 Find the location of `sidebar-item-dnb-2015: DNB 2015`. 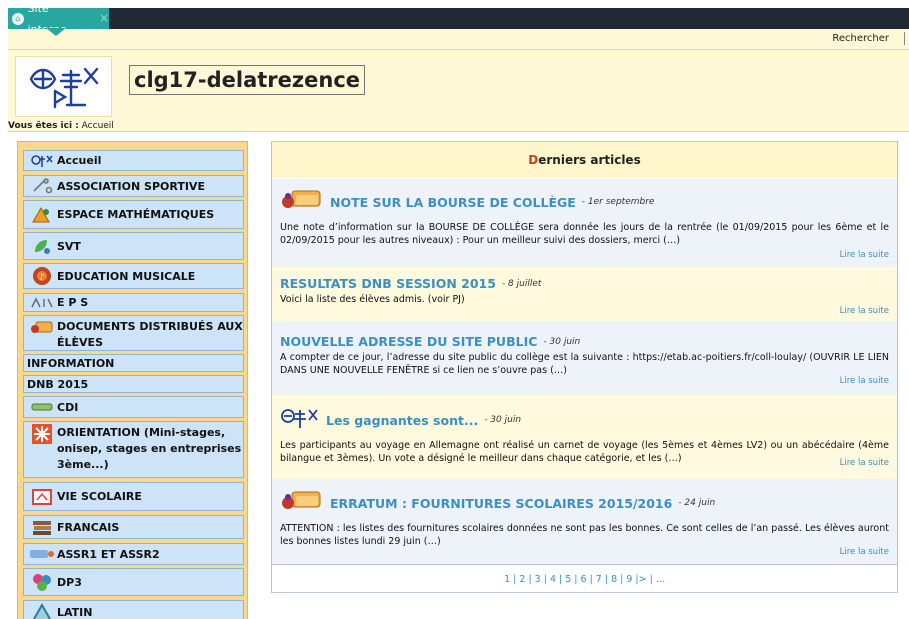

sidebar-item-dnb-2015: DNB 2015 is located at coordinates (133, 384).